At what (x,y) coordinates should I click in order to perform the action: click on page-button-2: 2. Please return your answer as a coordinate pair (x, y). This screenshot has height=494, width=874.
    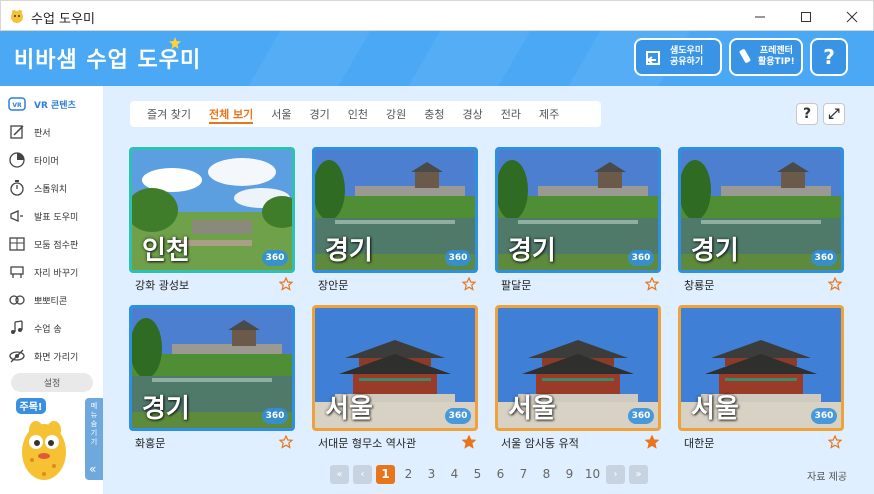
    Looking at the image, I should click on (408, 474).